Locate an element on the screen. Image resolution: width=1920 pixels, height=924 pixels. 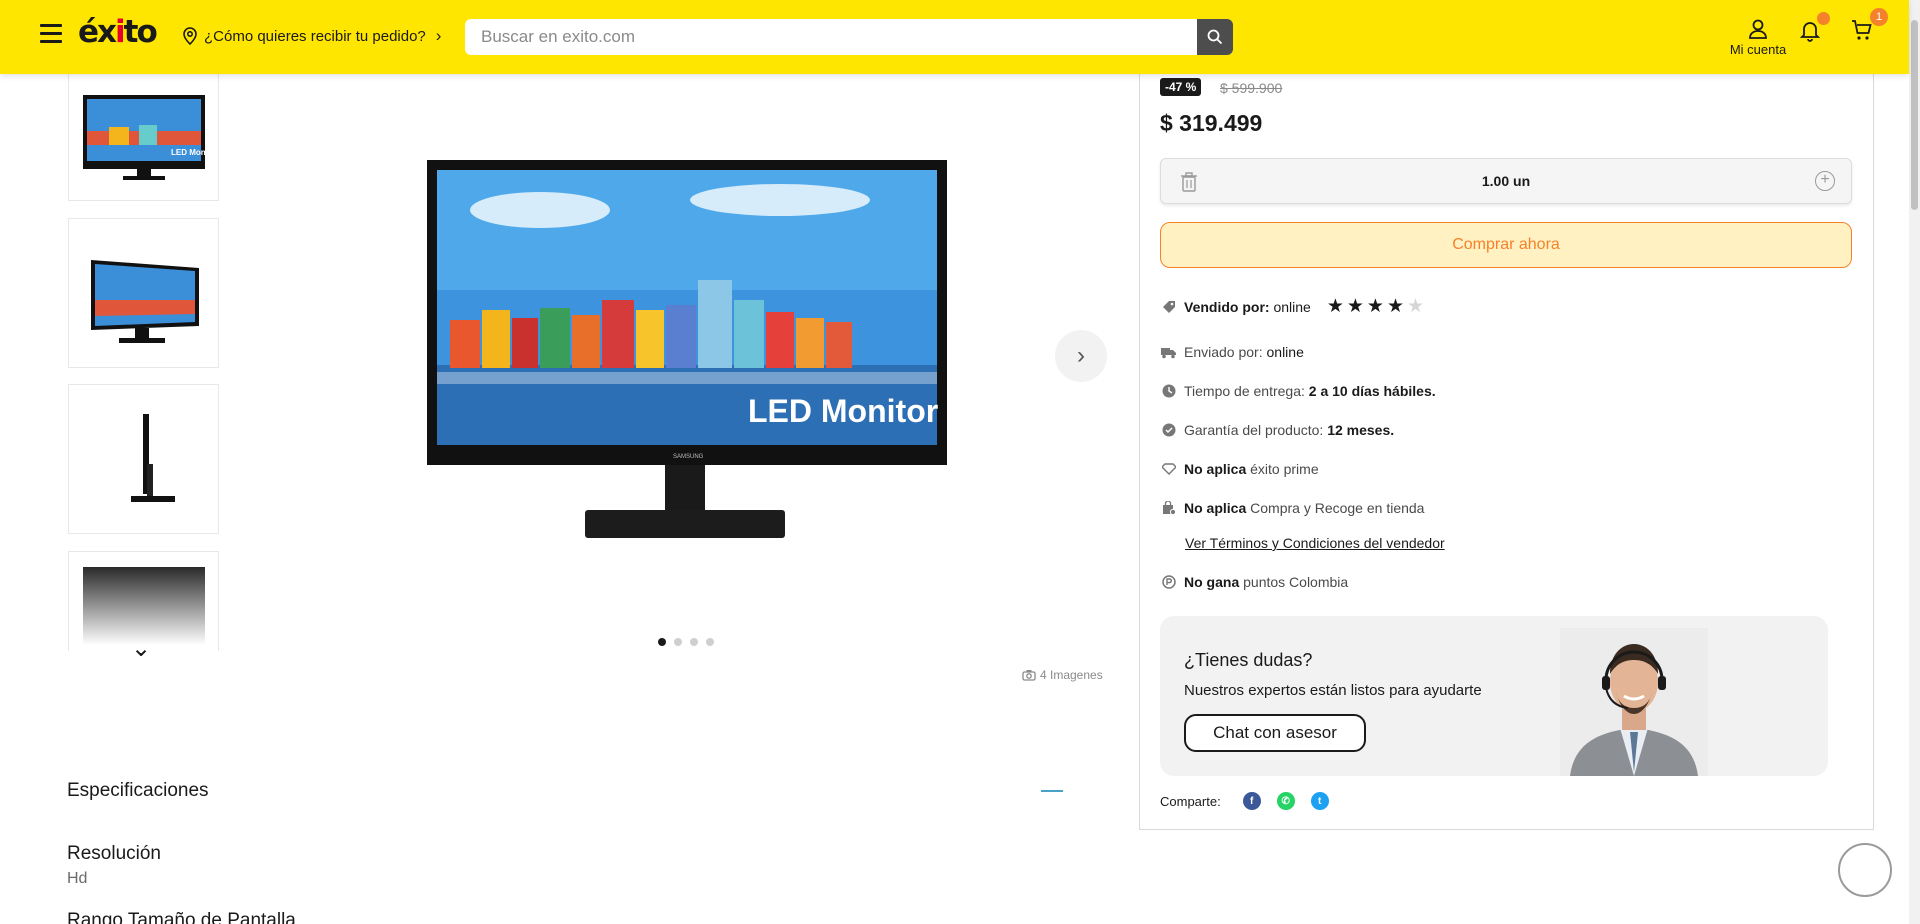
quantity-value: 1.00 un is located at coordinates (1506, 181).